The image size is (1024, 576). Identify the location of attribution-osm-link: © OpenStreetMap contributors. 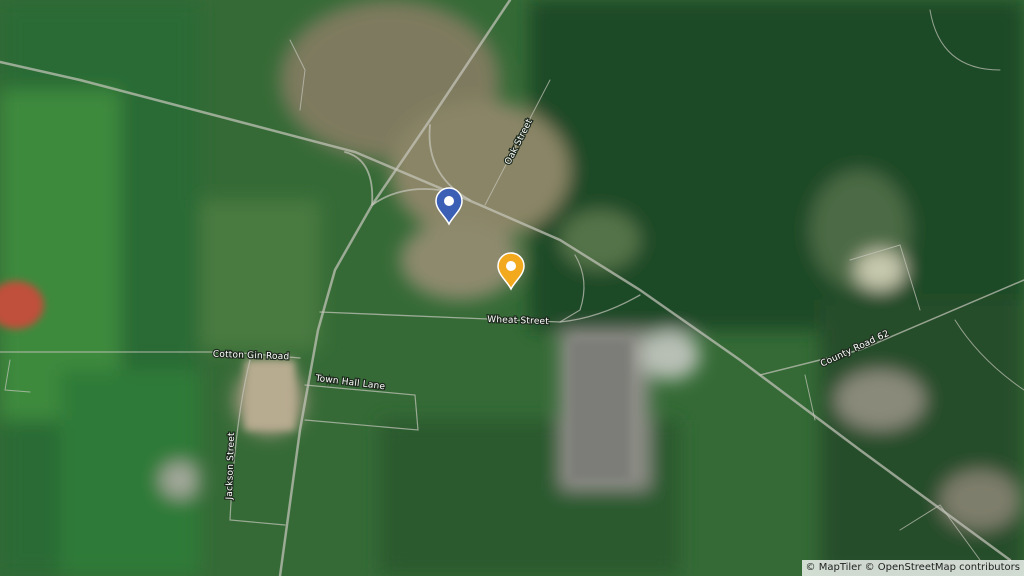
(942, 567).